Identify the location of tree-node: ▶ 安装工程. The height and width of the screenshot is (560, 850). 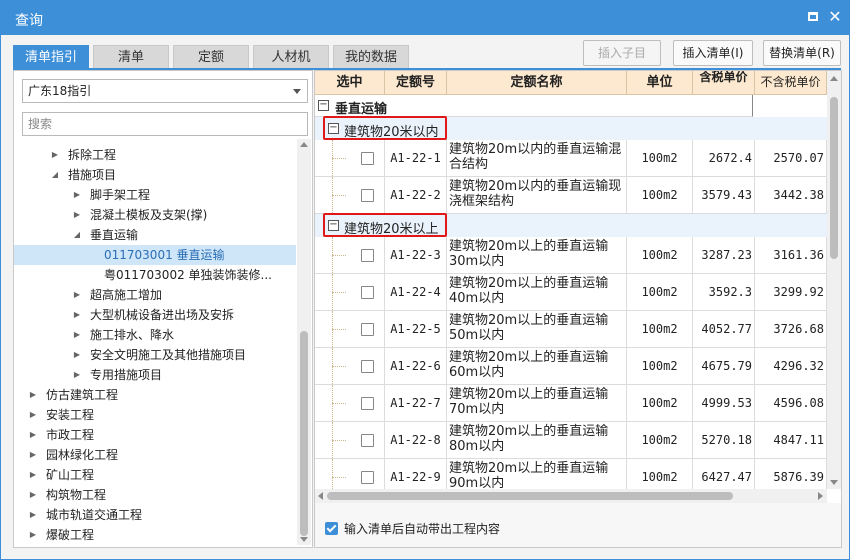
(155, 415).